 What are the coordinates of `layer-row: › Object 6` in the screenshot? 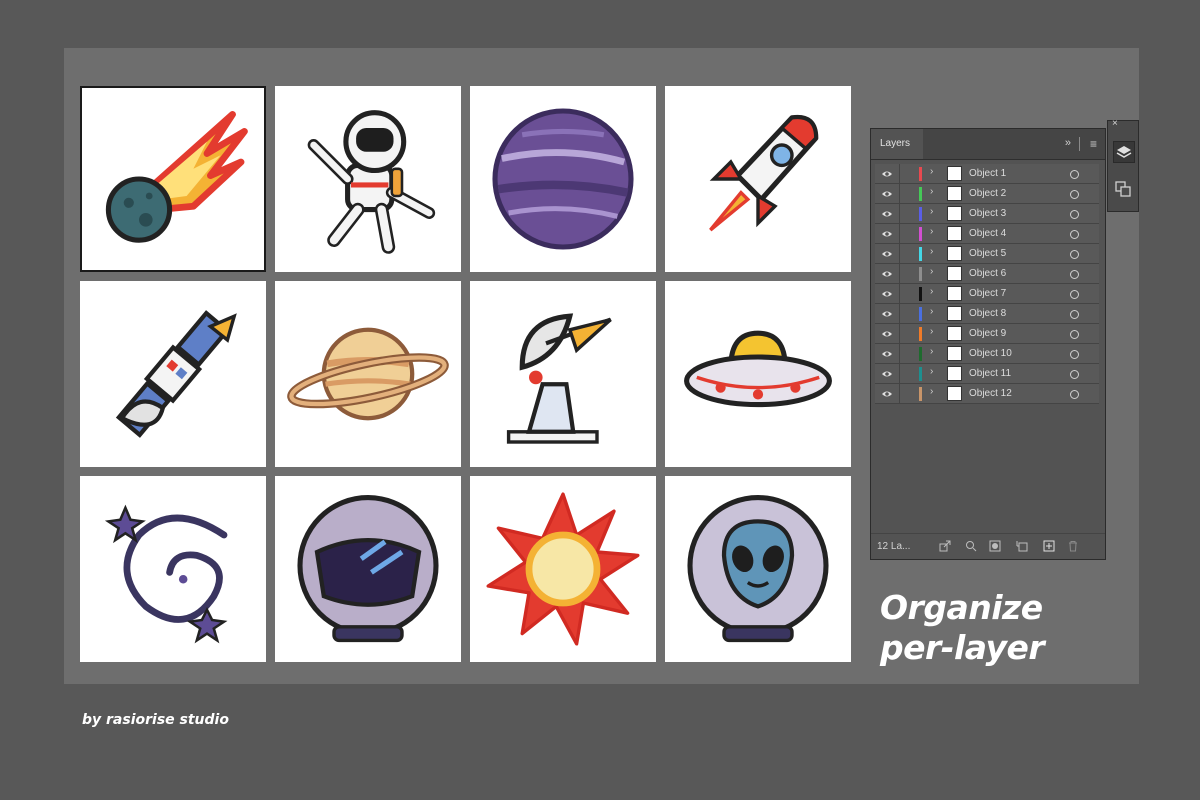 It's located at (987, 274).